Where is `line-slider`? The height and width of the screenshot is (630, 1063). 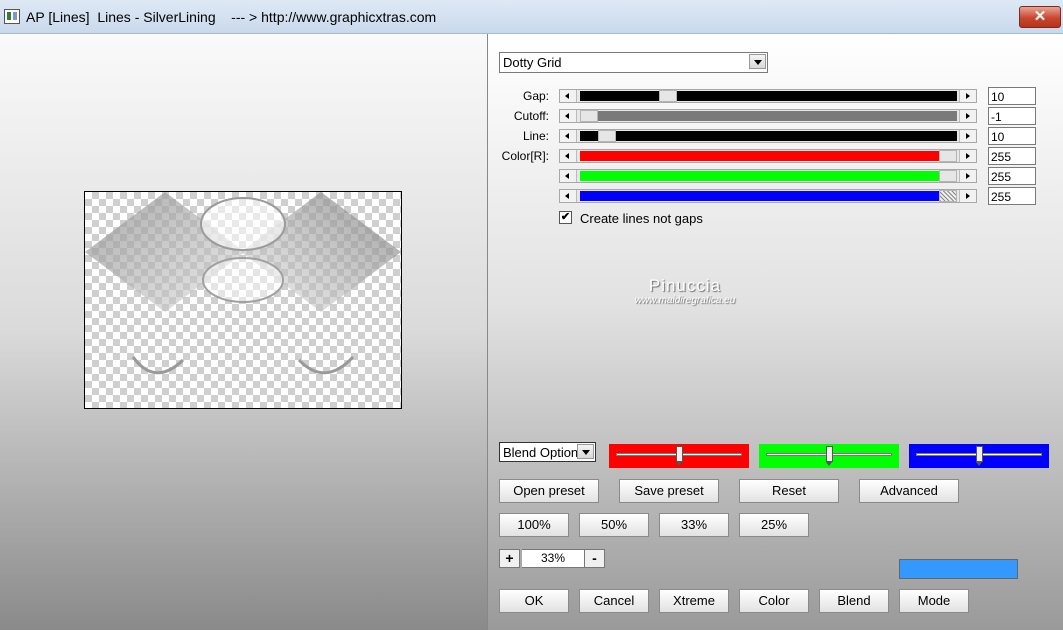 line-slider is located at coordinates (768, 136).